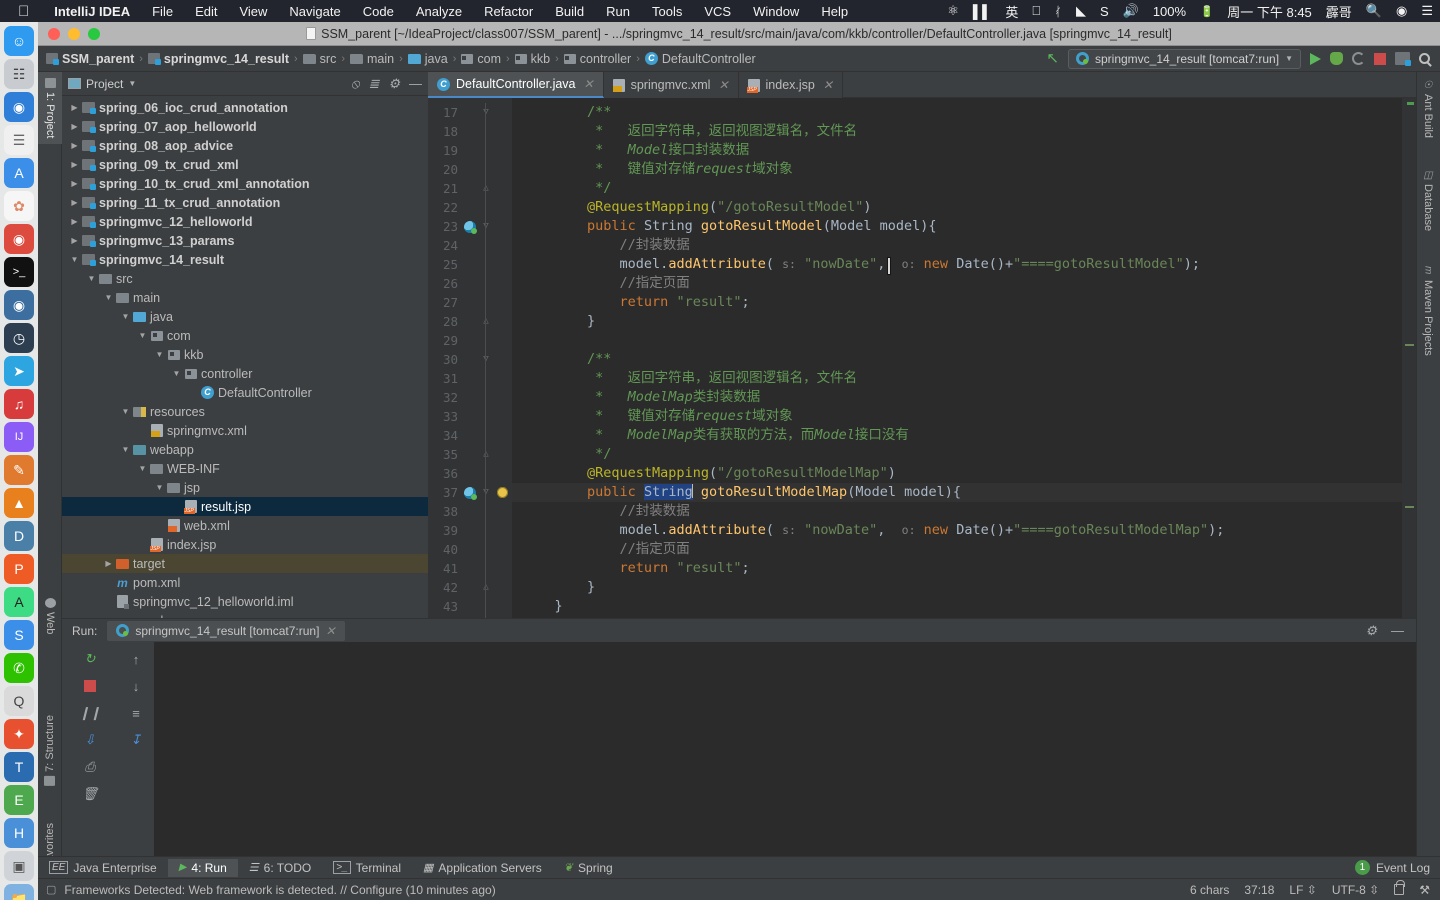 This screenshot has height=900, width=1440. I want to click on tree-node-kkb: kkb, so click(245, 354).